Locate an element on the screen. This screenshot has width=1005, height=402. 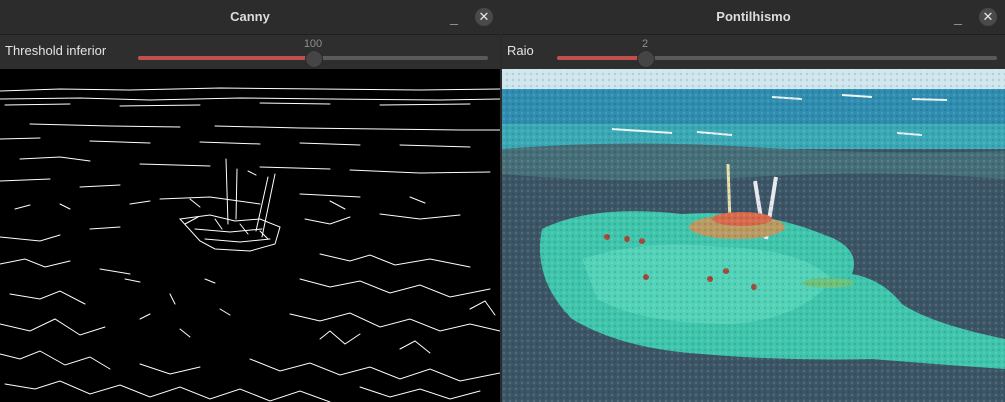
threshold-slider: 100 is located at coordinates (313, 51).